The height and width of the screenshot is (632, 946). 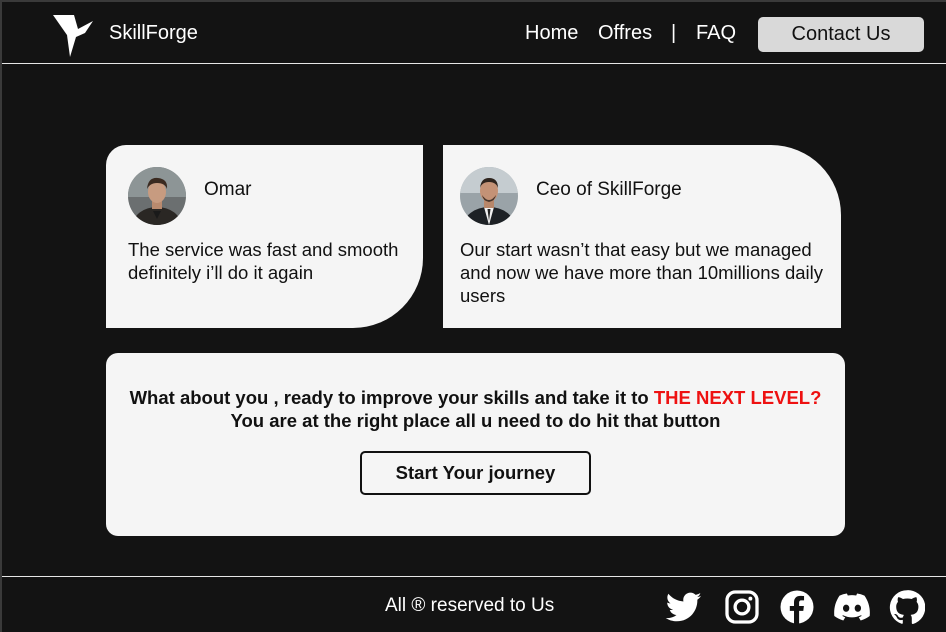 What do you see at coordinates (73, 36) in the screenshot?
I see `bird-logo-icon` at bounding box center [73, 36].